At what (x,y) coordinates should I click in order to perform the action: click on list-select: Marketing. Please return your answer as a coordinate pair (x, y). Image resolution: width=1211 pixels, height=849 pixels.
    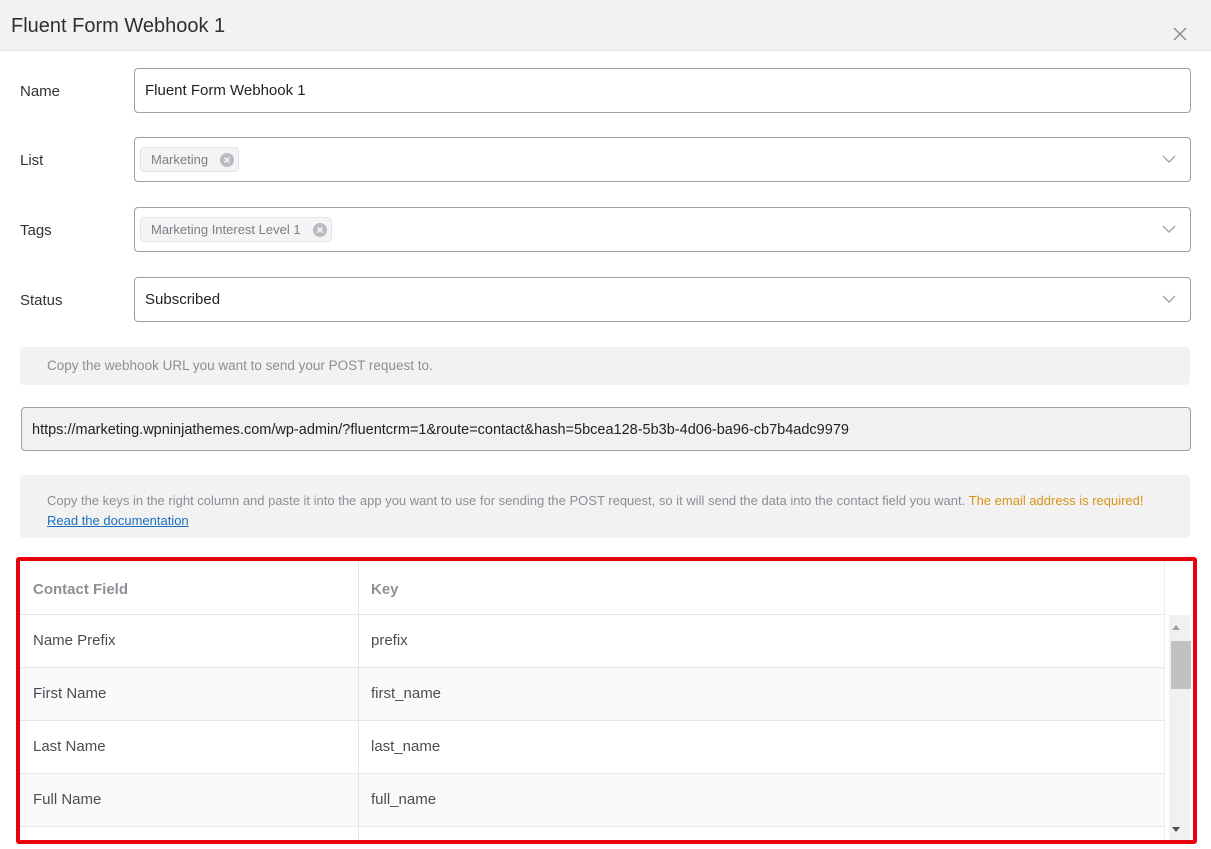
    Looking at the image, I should click on (662, 159).